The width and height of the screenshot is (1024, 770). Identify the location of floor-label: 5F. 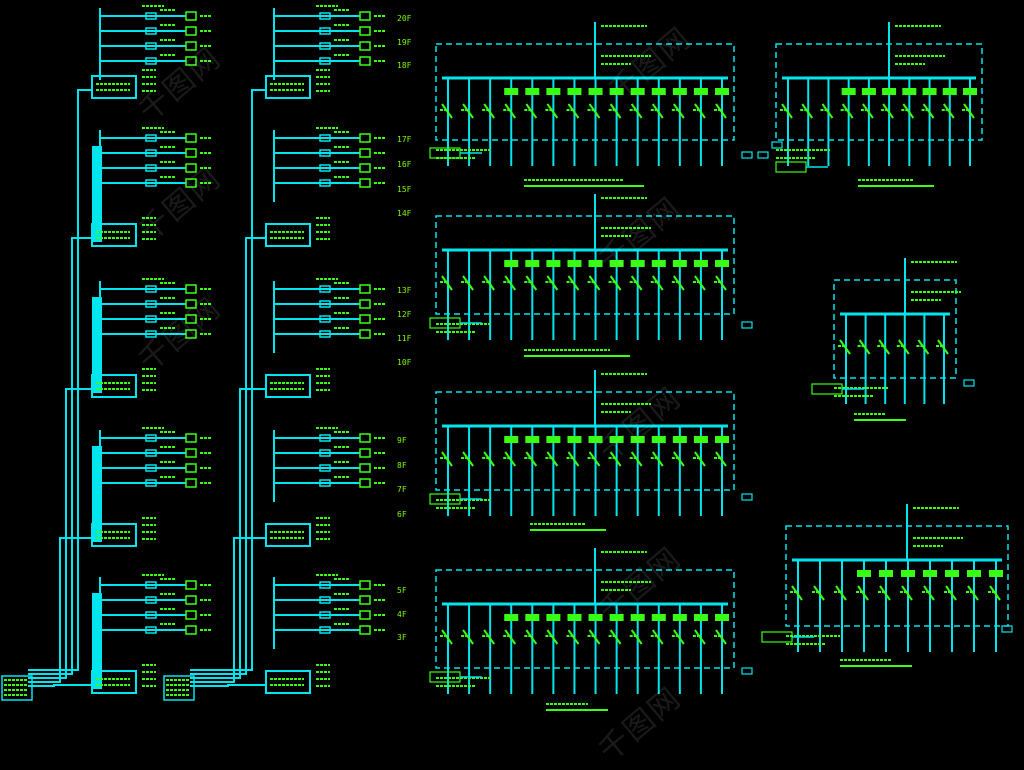
(402, 590).